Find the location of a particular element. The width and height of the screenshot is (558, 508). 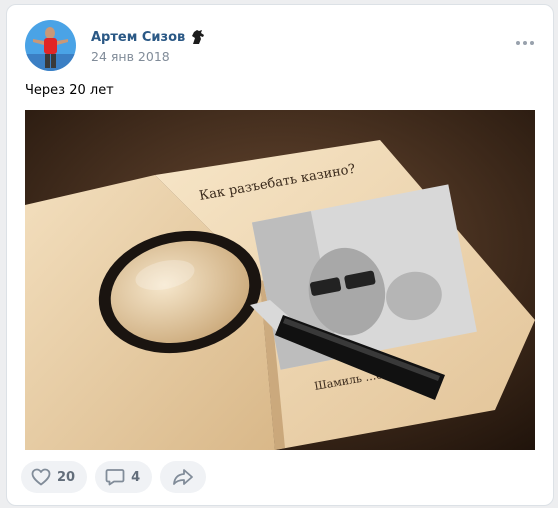

post-text: Через 20 лет is located at coordinates (69, 90).